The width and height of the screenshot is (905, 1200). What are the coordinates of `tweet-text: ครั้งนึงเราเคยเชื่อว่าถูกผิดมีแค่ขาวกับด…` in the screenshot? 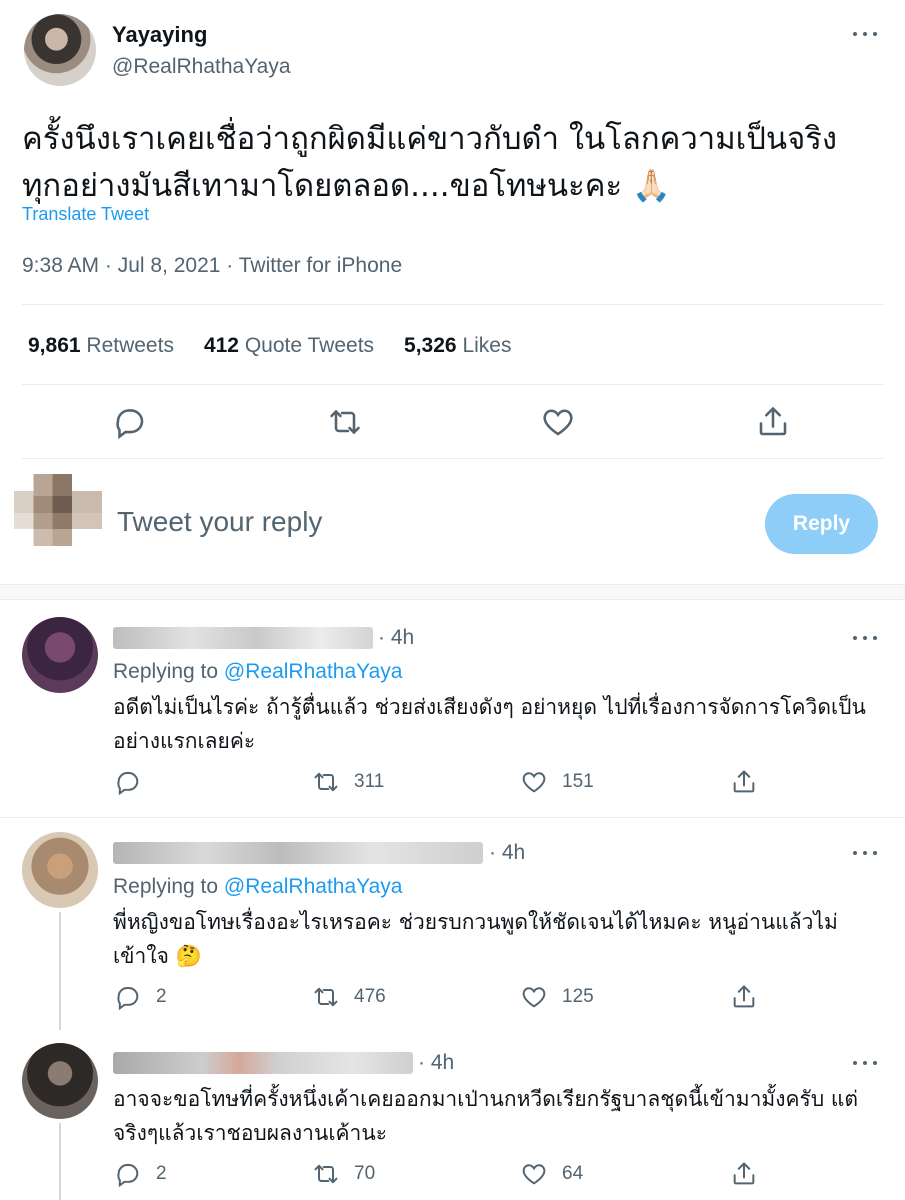 It's located at (430, 162).